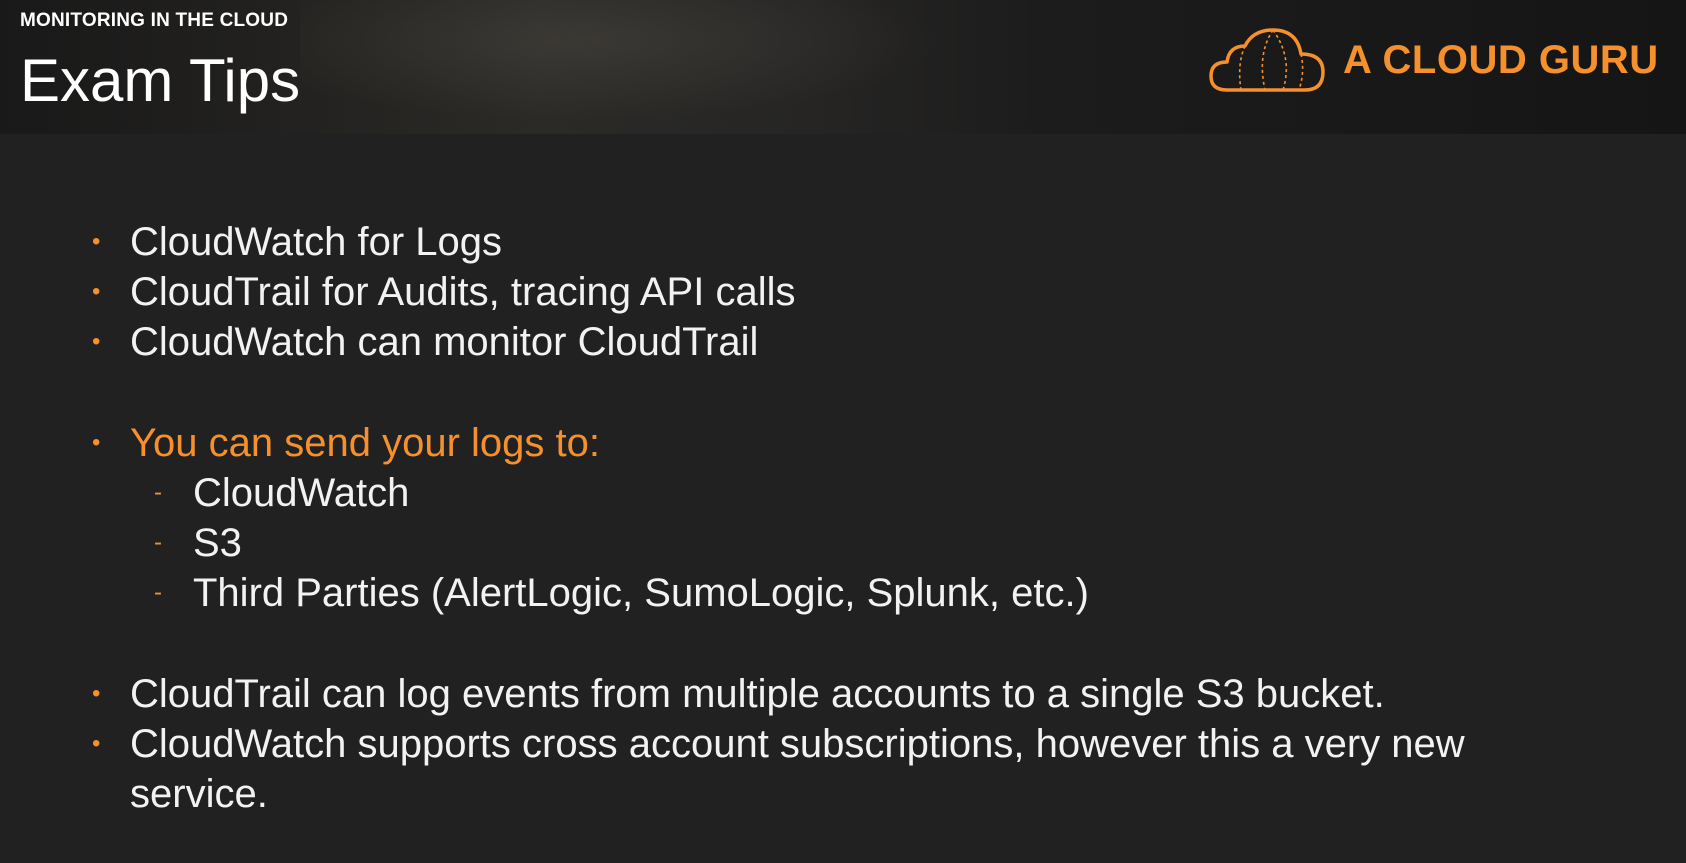 This screenshot has height=863, width=1686. I want to click on cloud-icon, so click(1268, 60).